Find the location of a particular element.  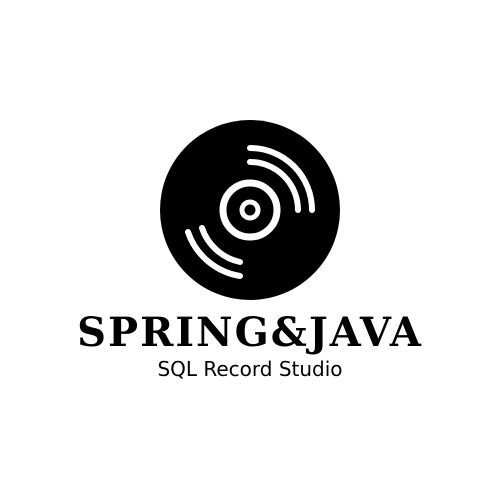

brand-name: SPRING&JAVA is located at coordinates (250, 332).